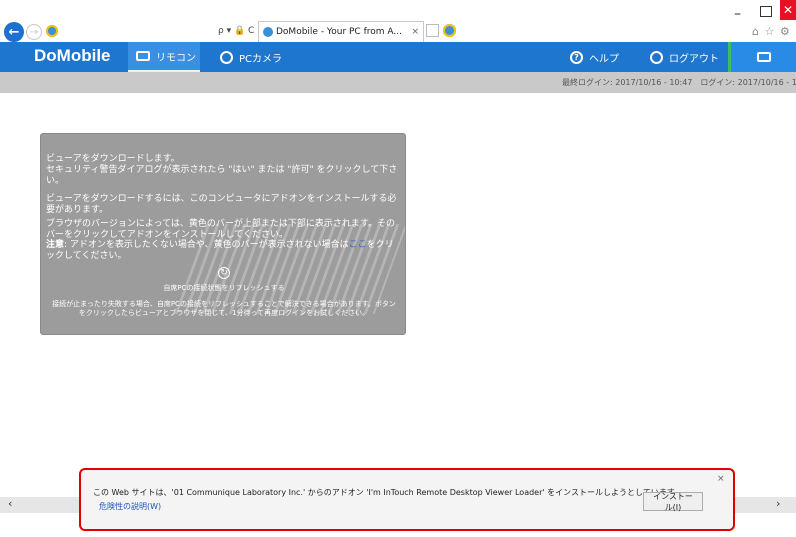 The width and height of the screenshot is (796, 537). Describe the element at coordinates (261, 59) in the screenshot. I see `nav-pc-camera-label: PCカメラ` at that location.